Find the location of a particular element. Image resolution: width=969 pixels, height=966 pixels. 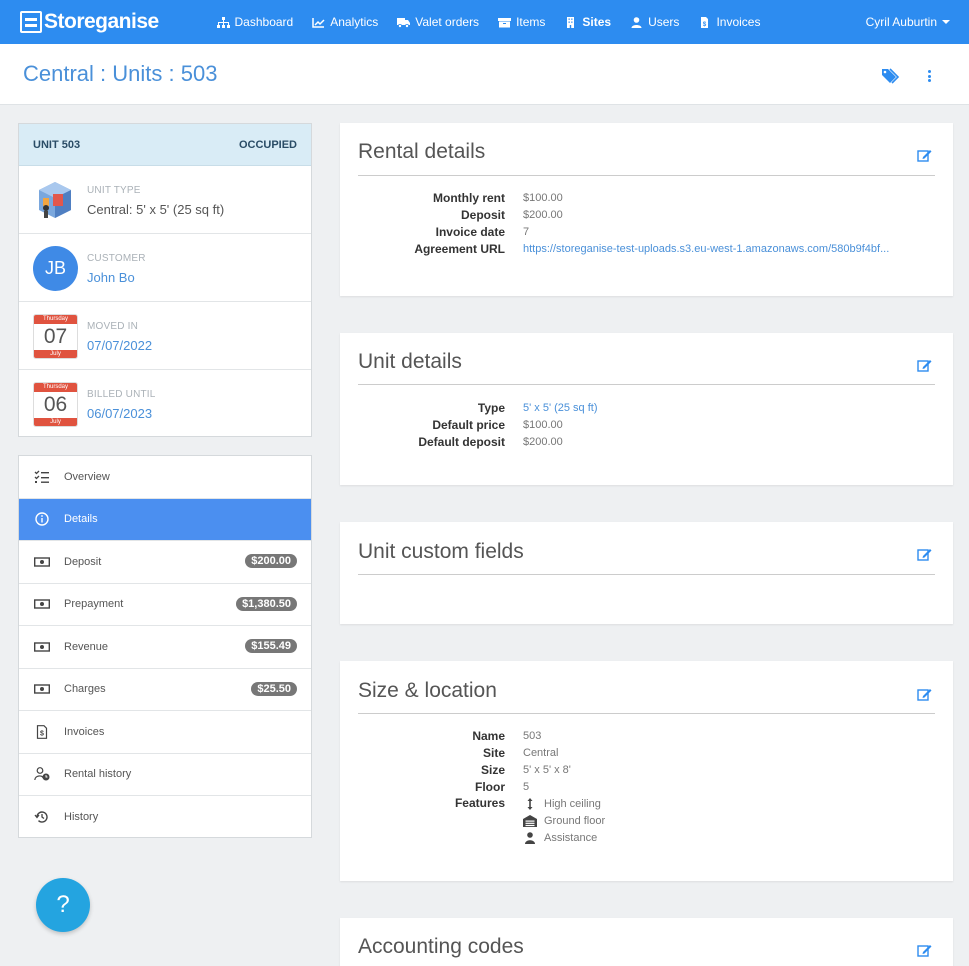

nav-users-label: Users is located at coordinates (664, 22).